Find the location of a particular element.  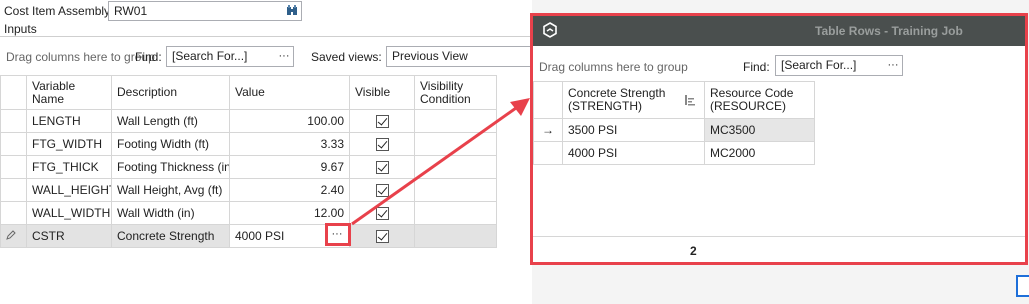

dialog-find-placeholder: [Search For...] is located at coordinates (819, 65).